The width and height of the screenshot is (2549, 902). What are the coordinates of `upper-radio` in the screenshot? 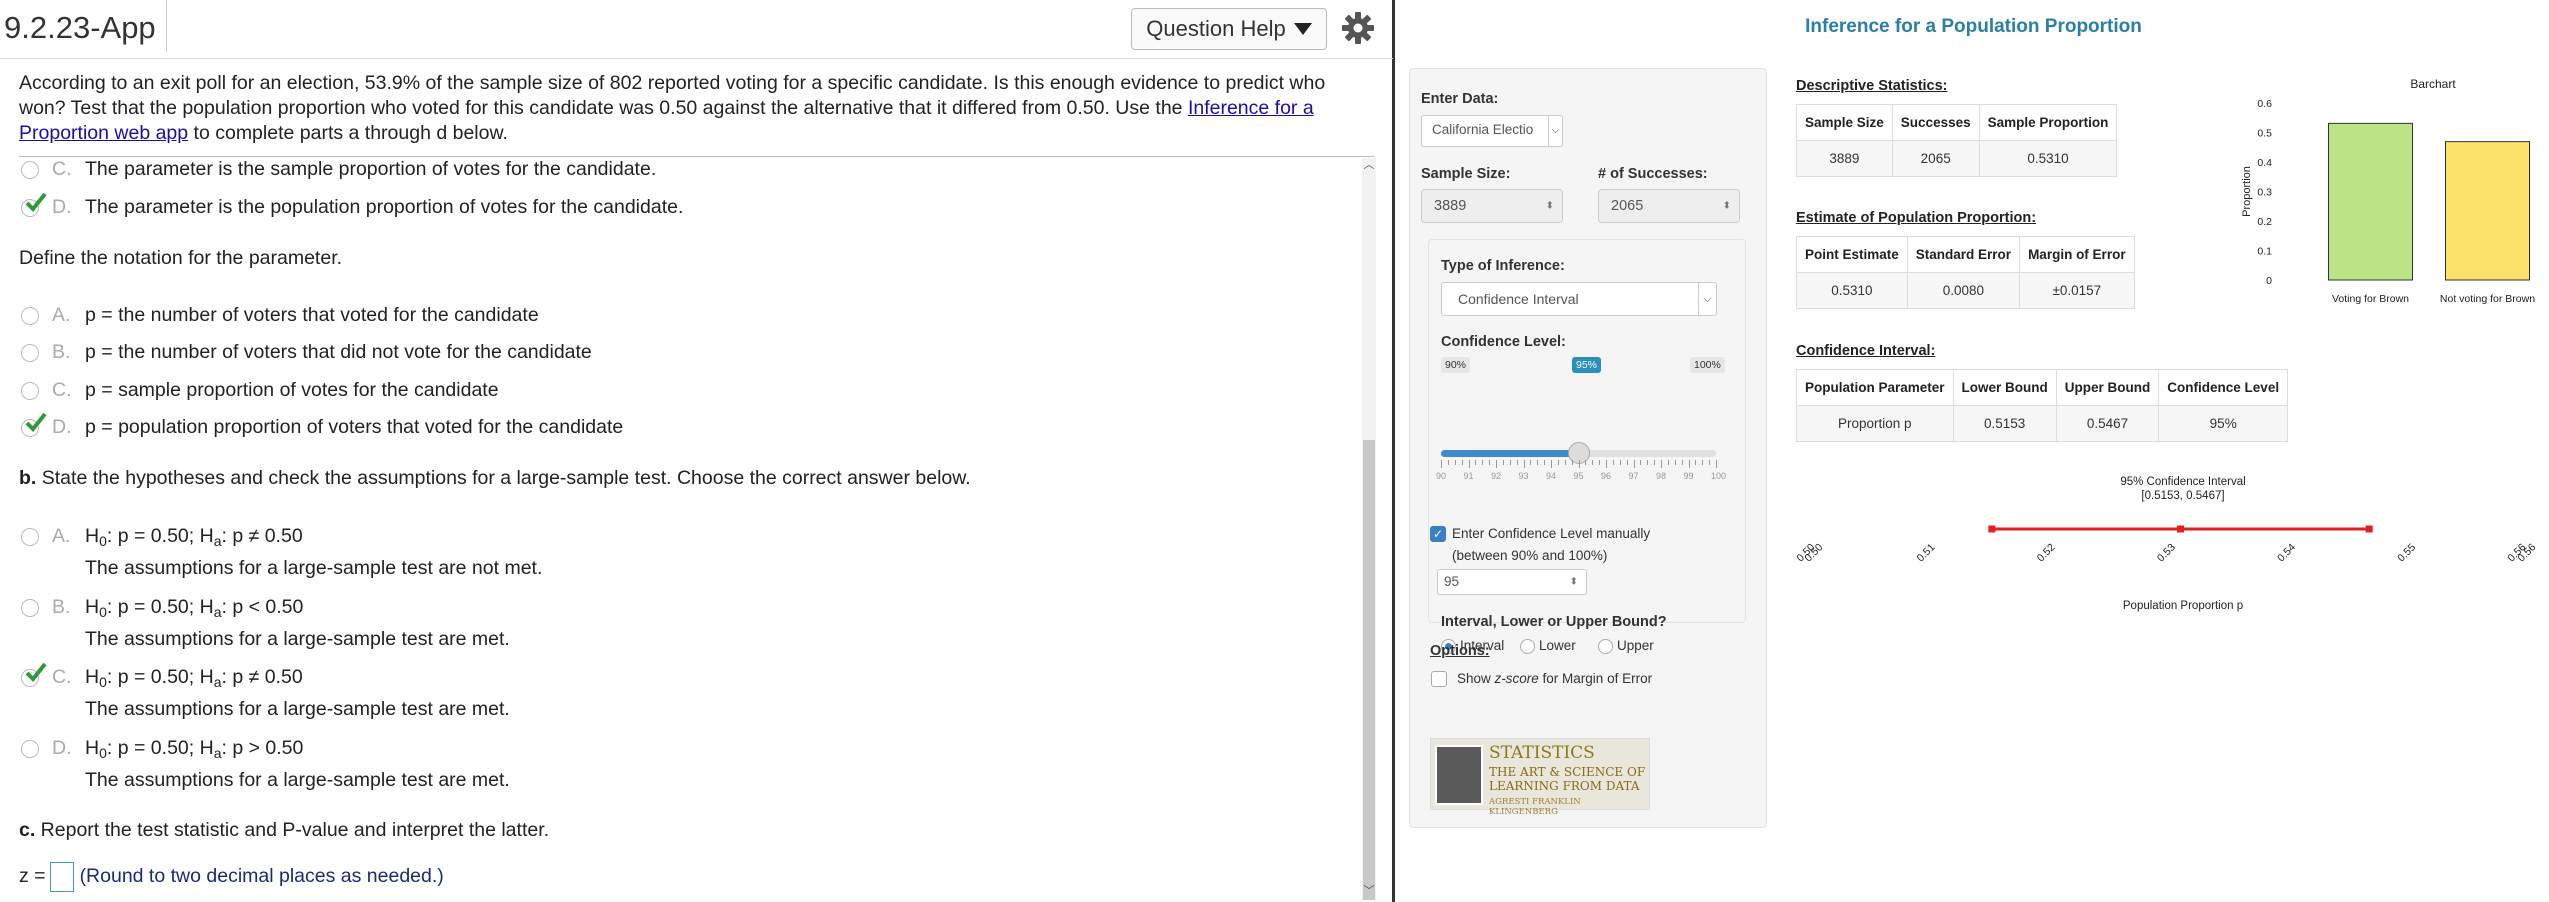 It's located at (1605, 646).